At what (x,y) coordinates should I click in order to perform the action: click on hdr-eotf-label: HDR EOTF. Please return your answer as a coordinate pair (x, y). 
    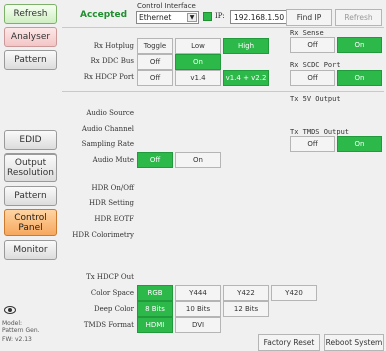
    Looking at the image, I should click on (114, 219).